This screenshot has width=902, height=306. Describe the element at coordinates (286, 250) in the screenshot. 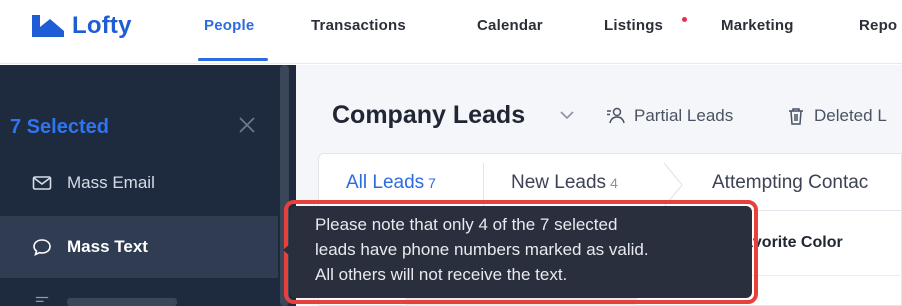

I see `tooltip-caret` at that location.